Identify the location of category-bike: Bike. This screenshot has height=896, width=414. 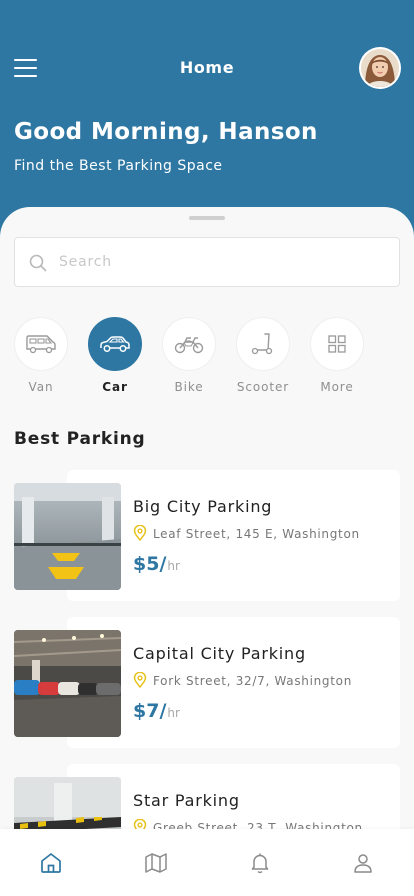
(189, 355).